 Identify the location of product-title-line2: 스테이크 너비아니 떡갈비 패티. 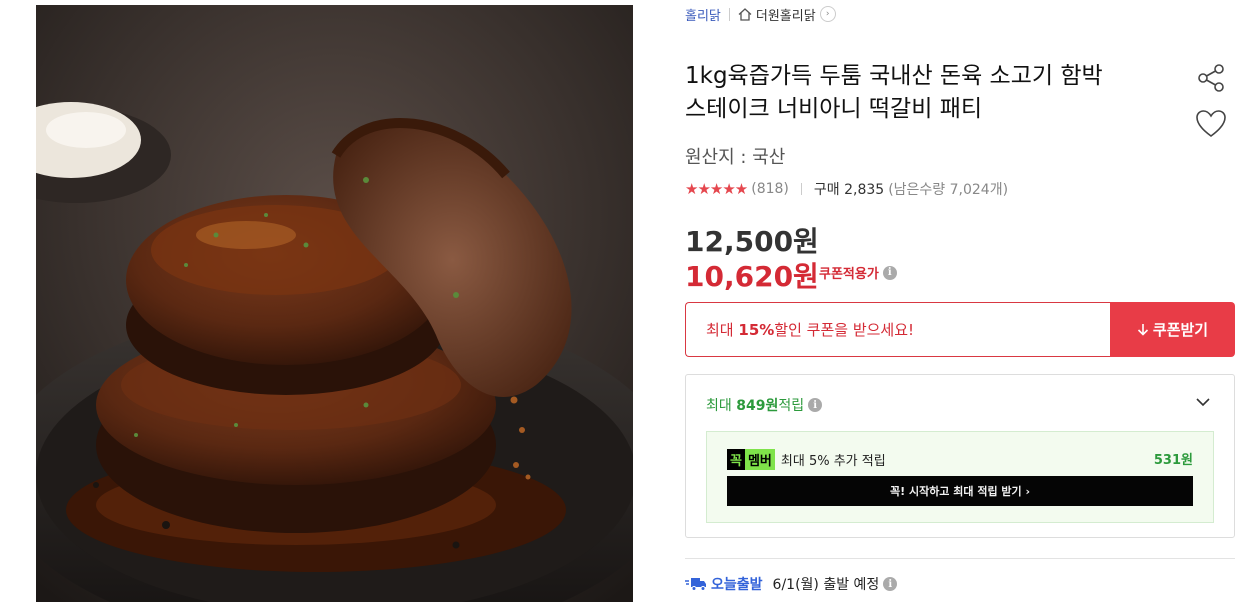
(834, 109).